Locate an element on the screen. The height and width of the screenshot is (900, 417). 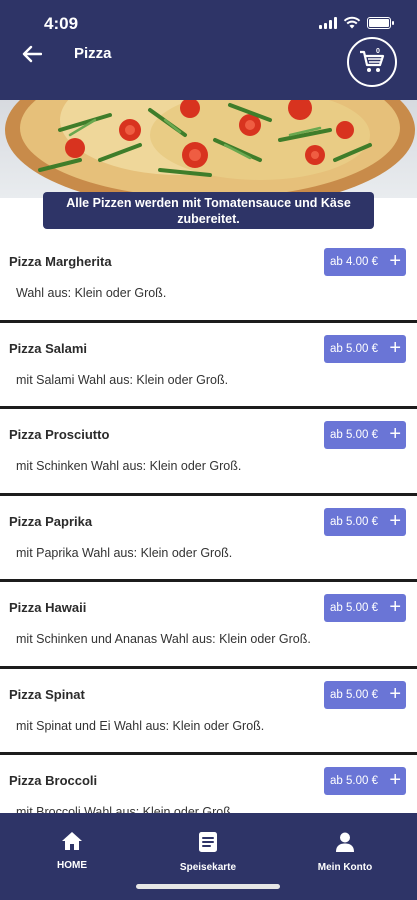
status-time: 4:09 is located at coordinates (61, 23).